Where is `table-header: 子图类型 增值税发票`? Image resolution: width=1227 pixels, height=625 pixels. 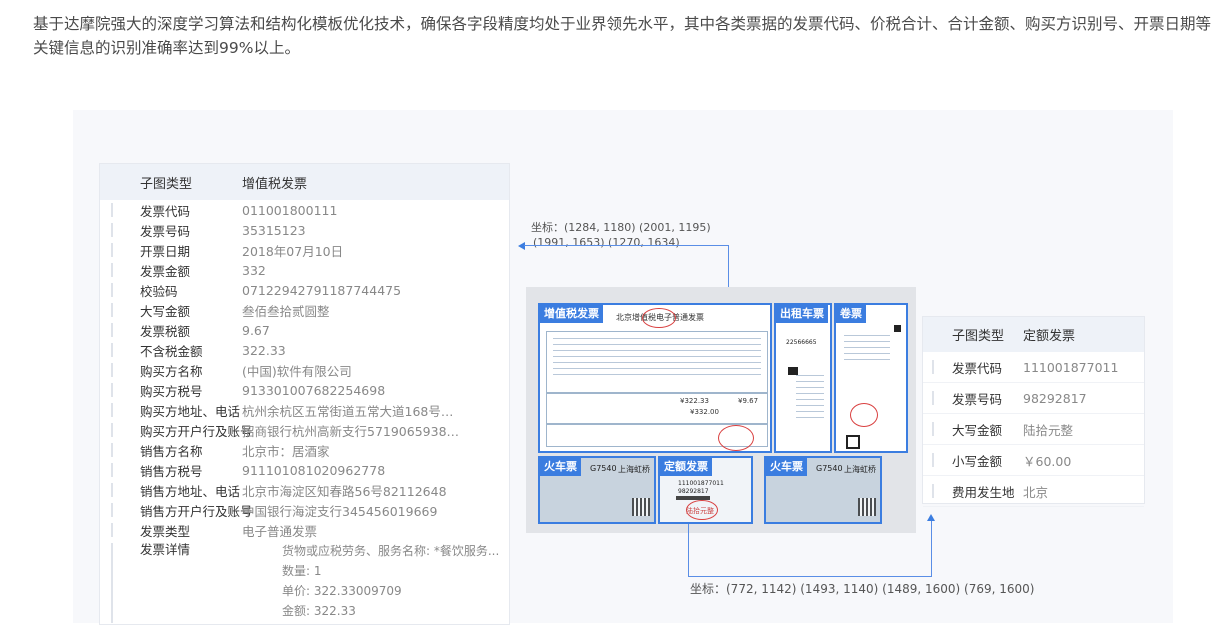
table-header: 子图类型 增值税发票 is located at coordinates (304, 182).